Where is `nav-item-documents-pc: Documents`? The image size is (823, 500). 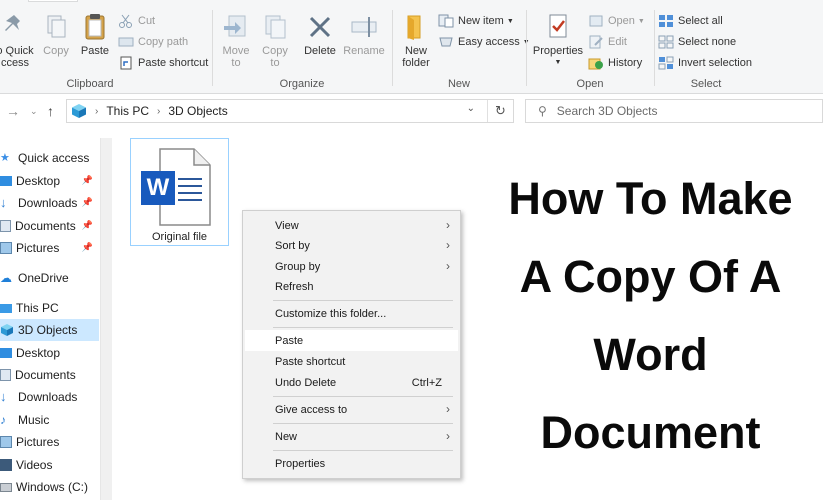 nav-item-documents-pc: Documents is located at coordinates (49, 375).